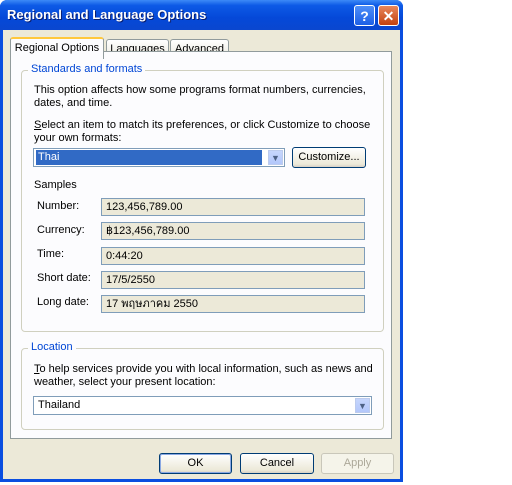 This screenshot has height=485, width=512. What do you see at coordinates (233, 304) in the screenshot?
I see `sample-value-long-date: 17 พฤษภาคม 2550` at bounding box center [233, 304].